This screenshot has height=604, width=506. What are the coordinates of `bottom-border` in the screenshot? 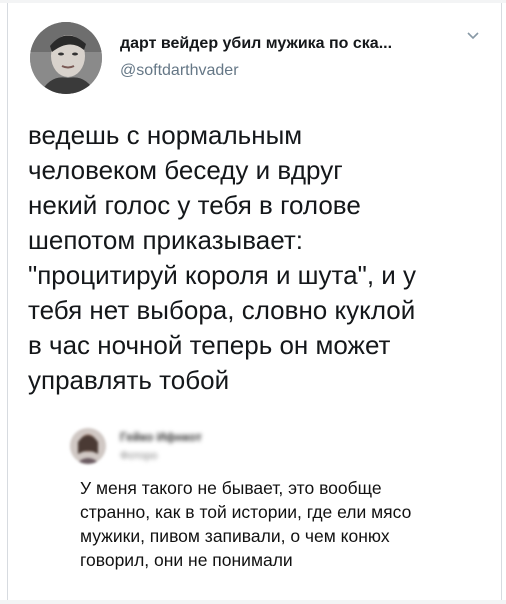 It's located at (253, 602).